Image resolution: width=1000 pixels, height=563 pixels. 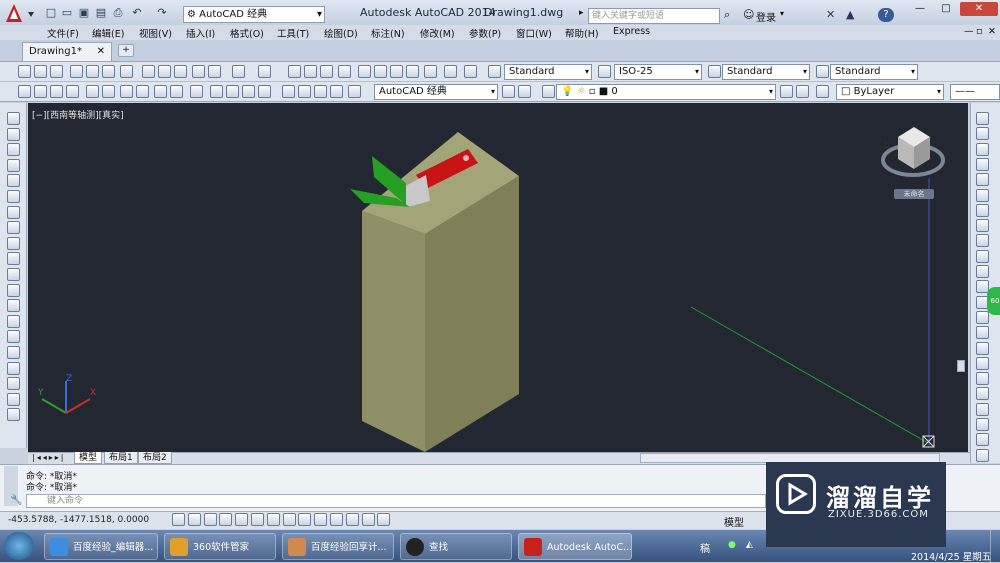 I want to click on array-icon, so click(x=982, y=180).